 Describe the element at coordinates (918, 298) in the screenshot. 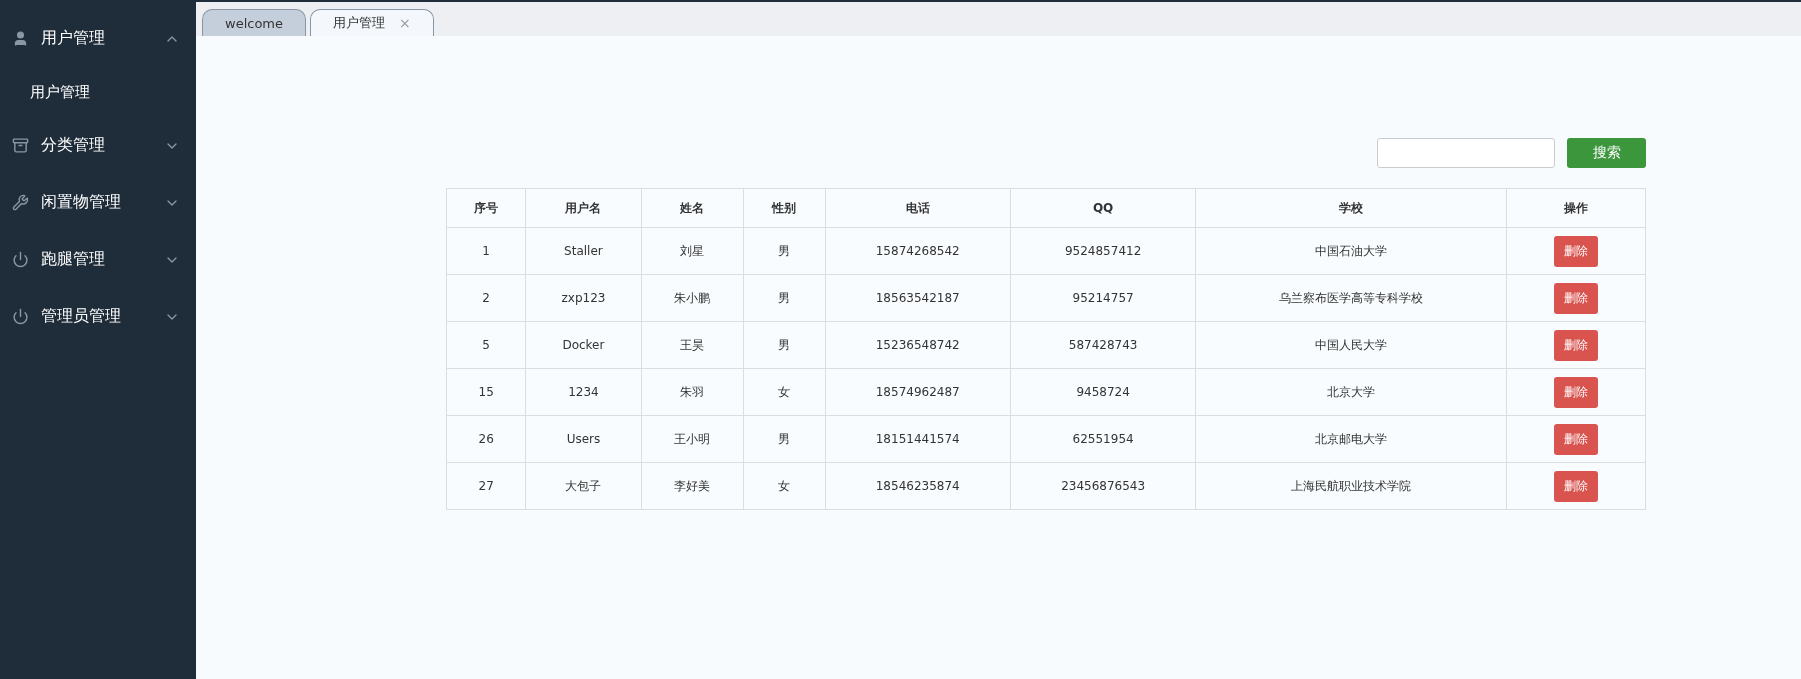

I see `table-cell: 18563542187` at that location.